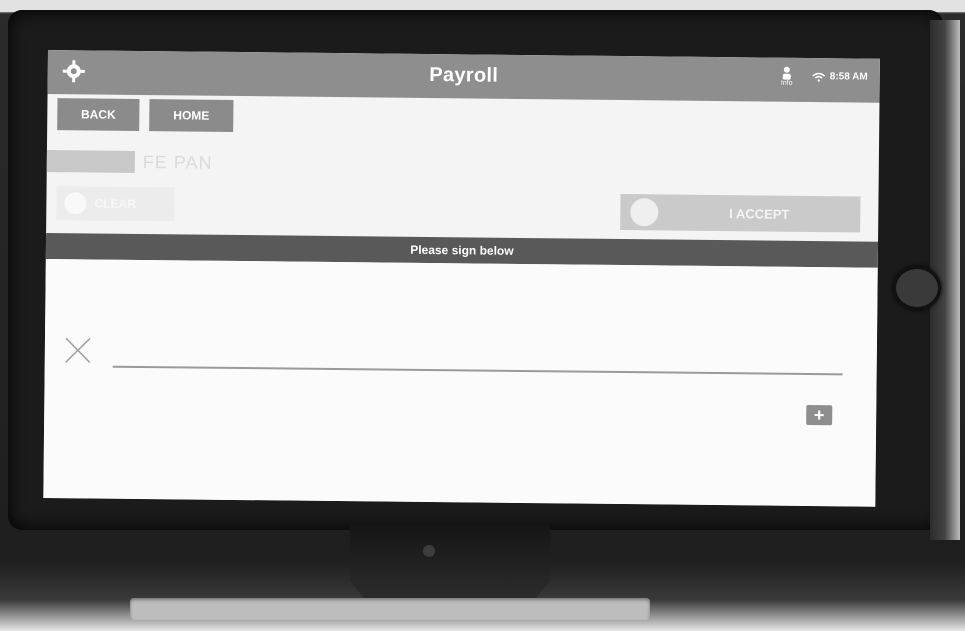  Describe the element at coordinates (848, 77) in the screenshot. I see `clock-text: 8:58 AM` at that location.